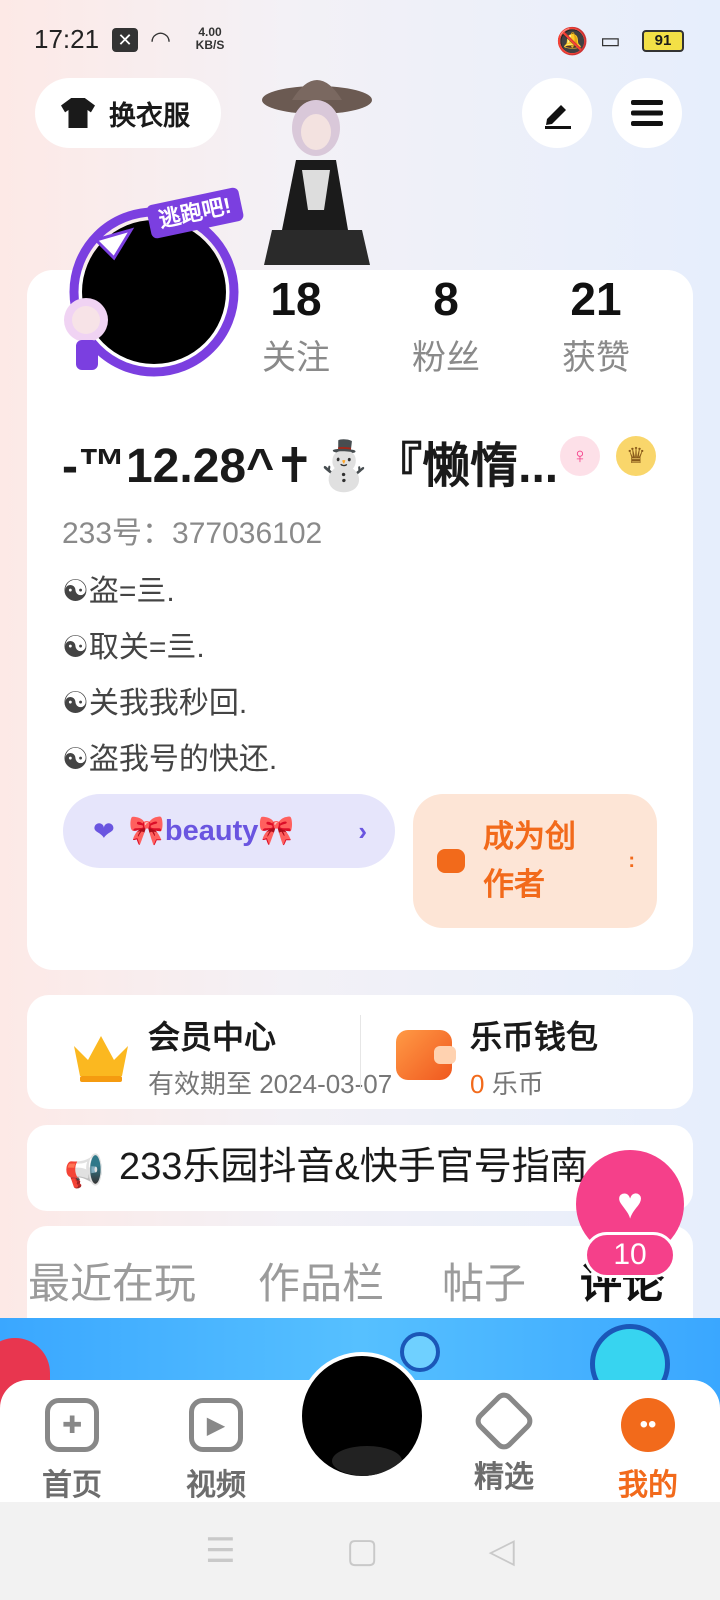 This screenshot has width=720, height=1600. What do you see at coordinates (446, 299) in the screenshot?
I see `stat-fans-value: 8` at bounding box center [446, 299].